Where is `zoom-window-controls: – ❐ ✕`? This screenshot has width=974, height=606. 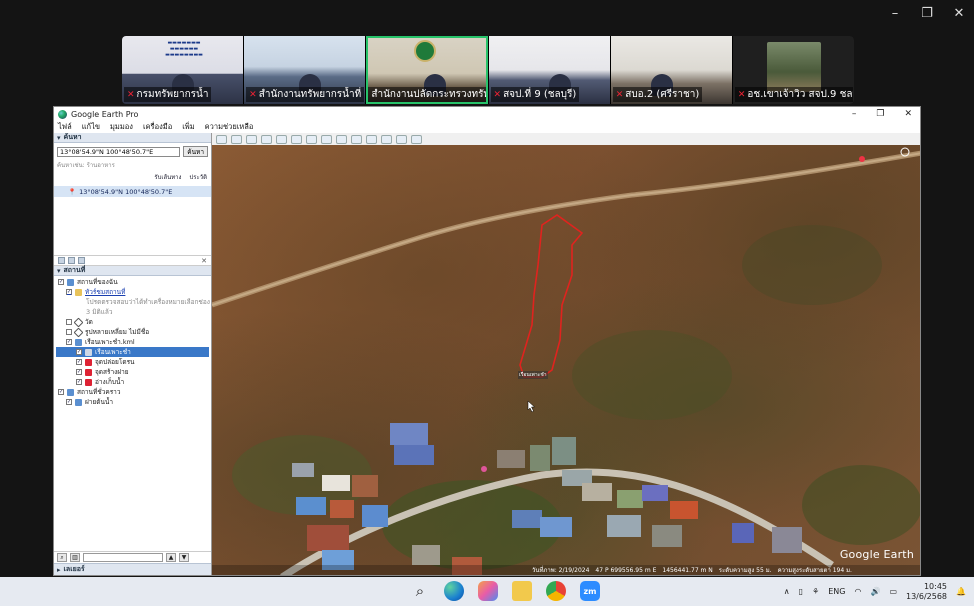 zoom-window-controls: – ❐ ✕ is located at coordinates (927, 13).